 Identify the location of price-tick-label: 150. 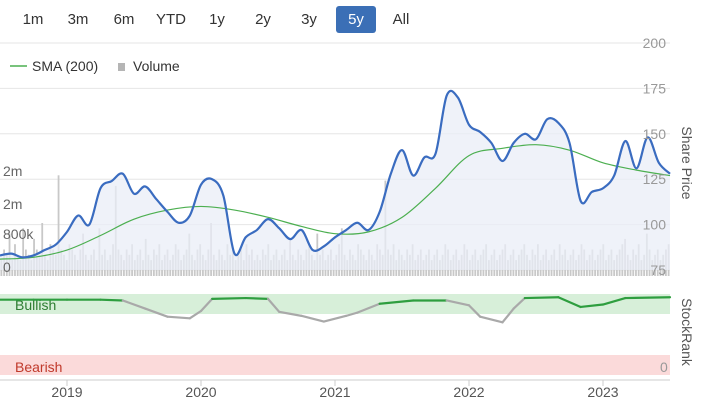
(655, 134).